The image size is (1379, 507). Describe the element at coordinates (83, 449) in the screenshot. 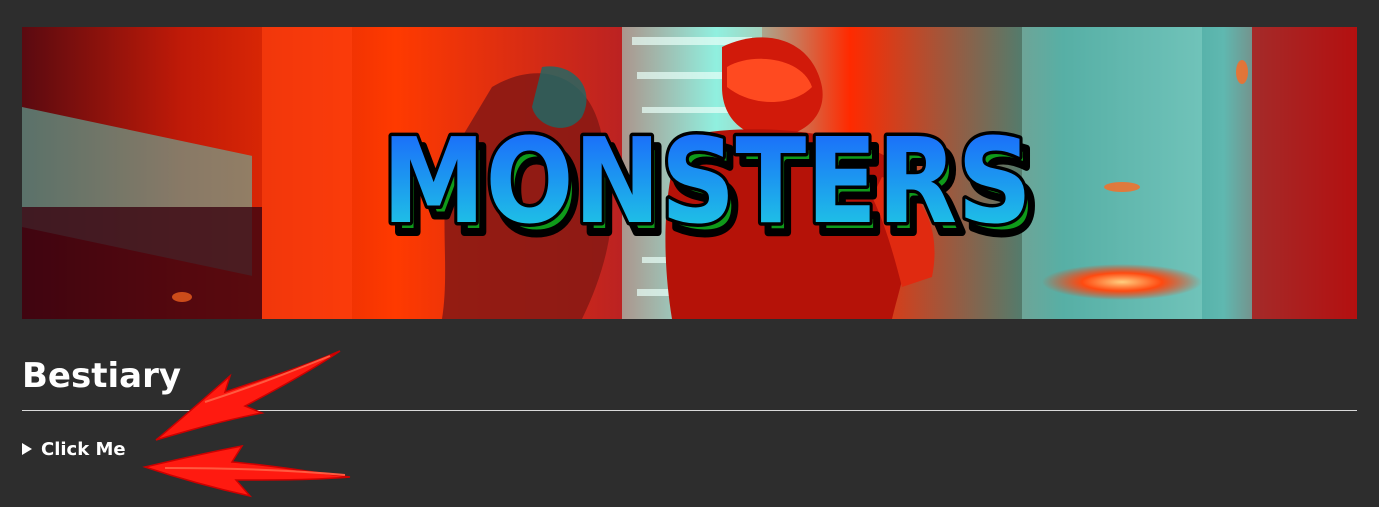

I see `details-summary-label: Click Me` at that location.